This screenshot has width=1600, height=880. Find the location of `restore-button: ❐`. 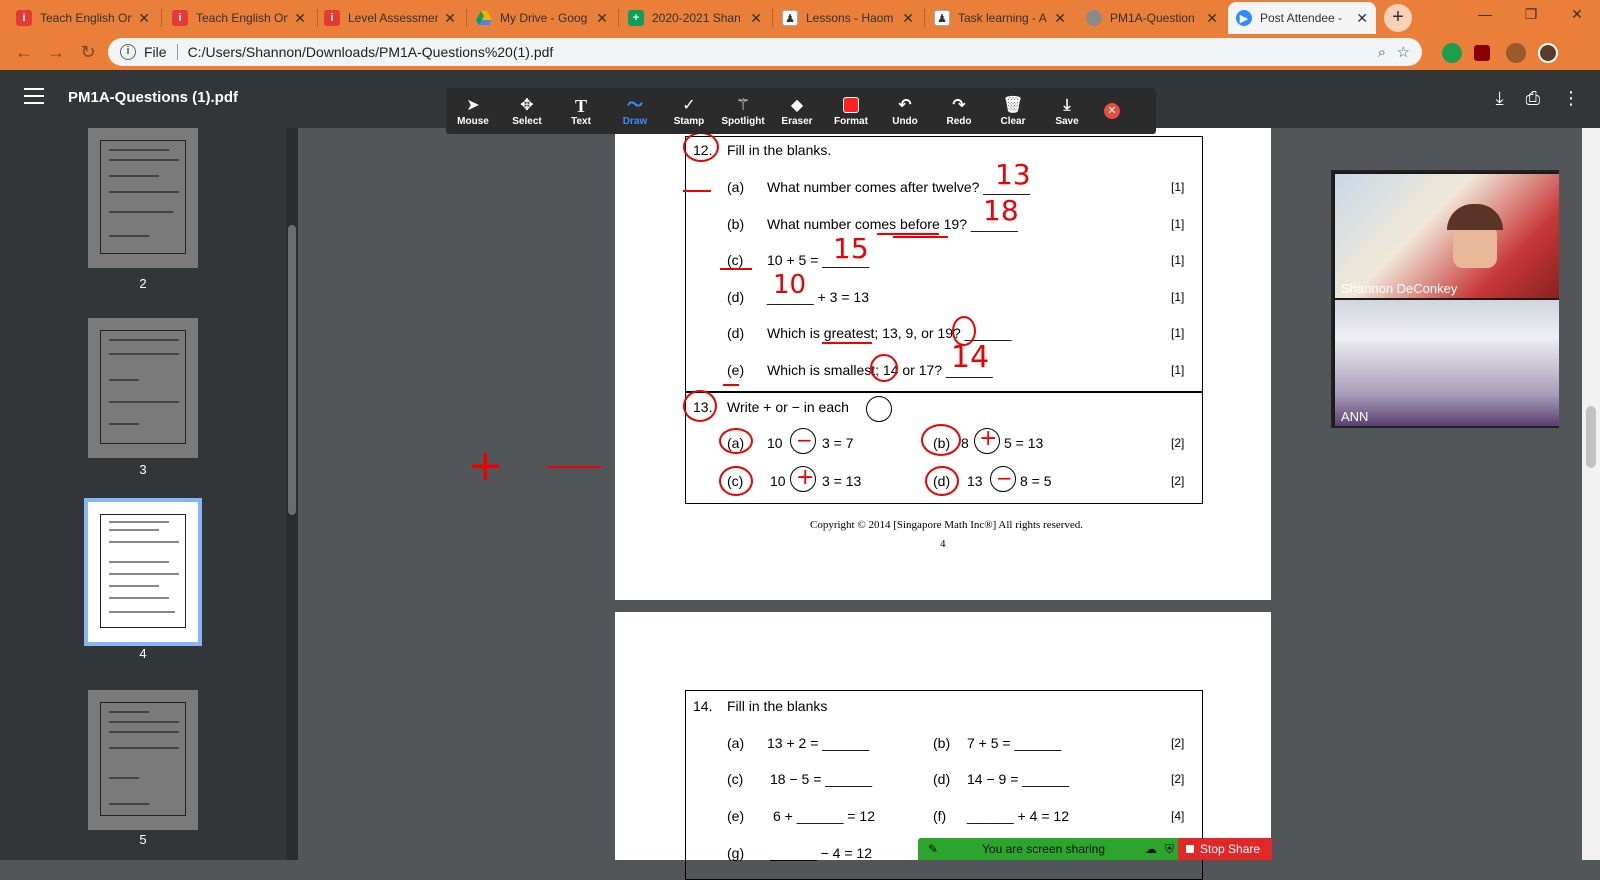

restore-button: ❐ is located at coordinates (1531, 15).